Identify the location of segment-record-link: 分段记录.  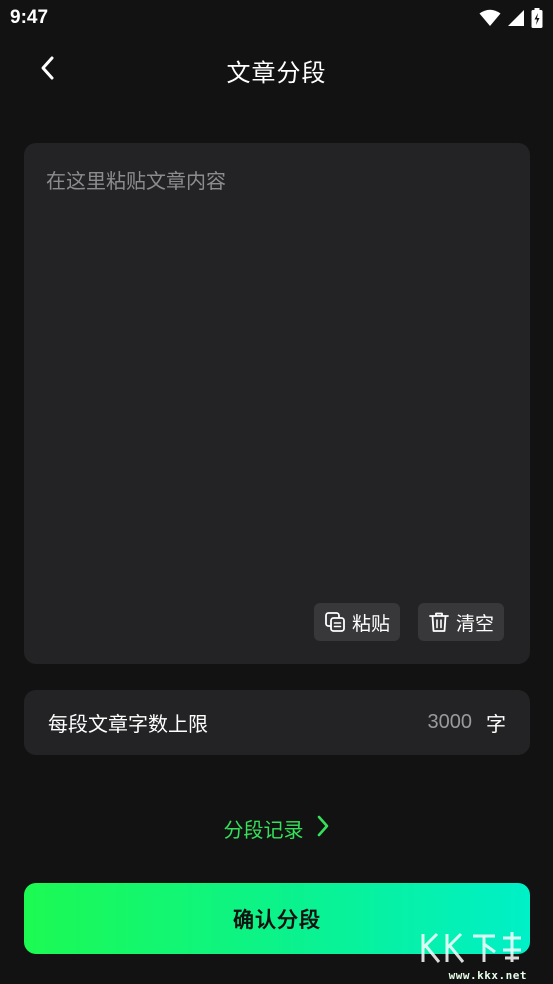
(276, 828).